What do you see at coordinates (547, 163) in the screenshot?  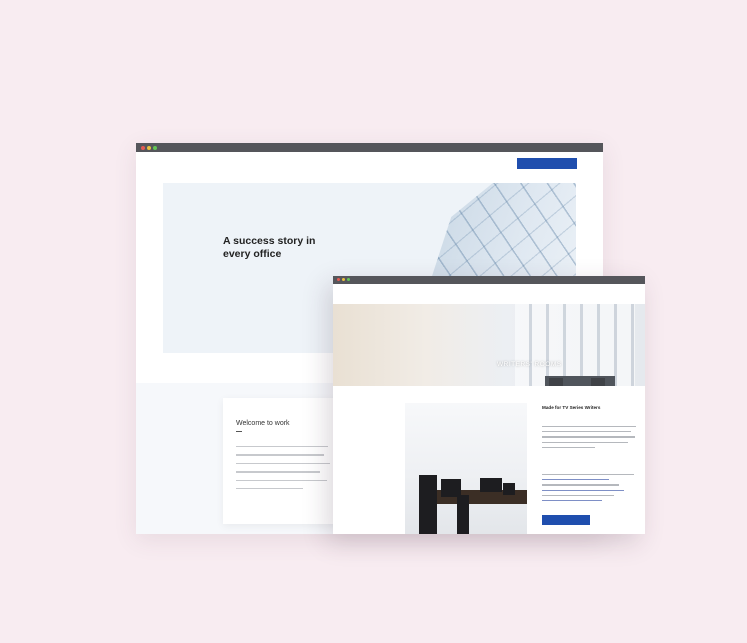 I see `nav-cta-button` at bounding box center [547, 163].